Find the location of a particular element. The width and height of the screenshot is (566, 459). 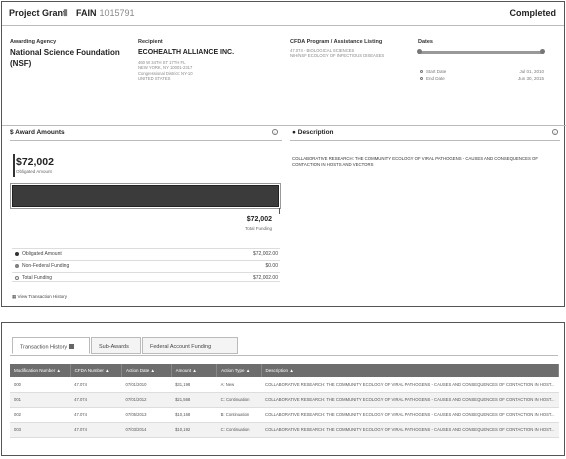

dates-label: Dates is located at coordinates (425, 42).